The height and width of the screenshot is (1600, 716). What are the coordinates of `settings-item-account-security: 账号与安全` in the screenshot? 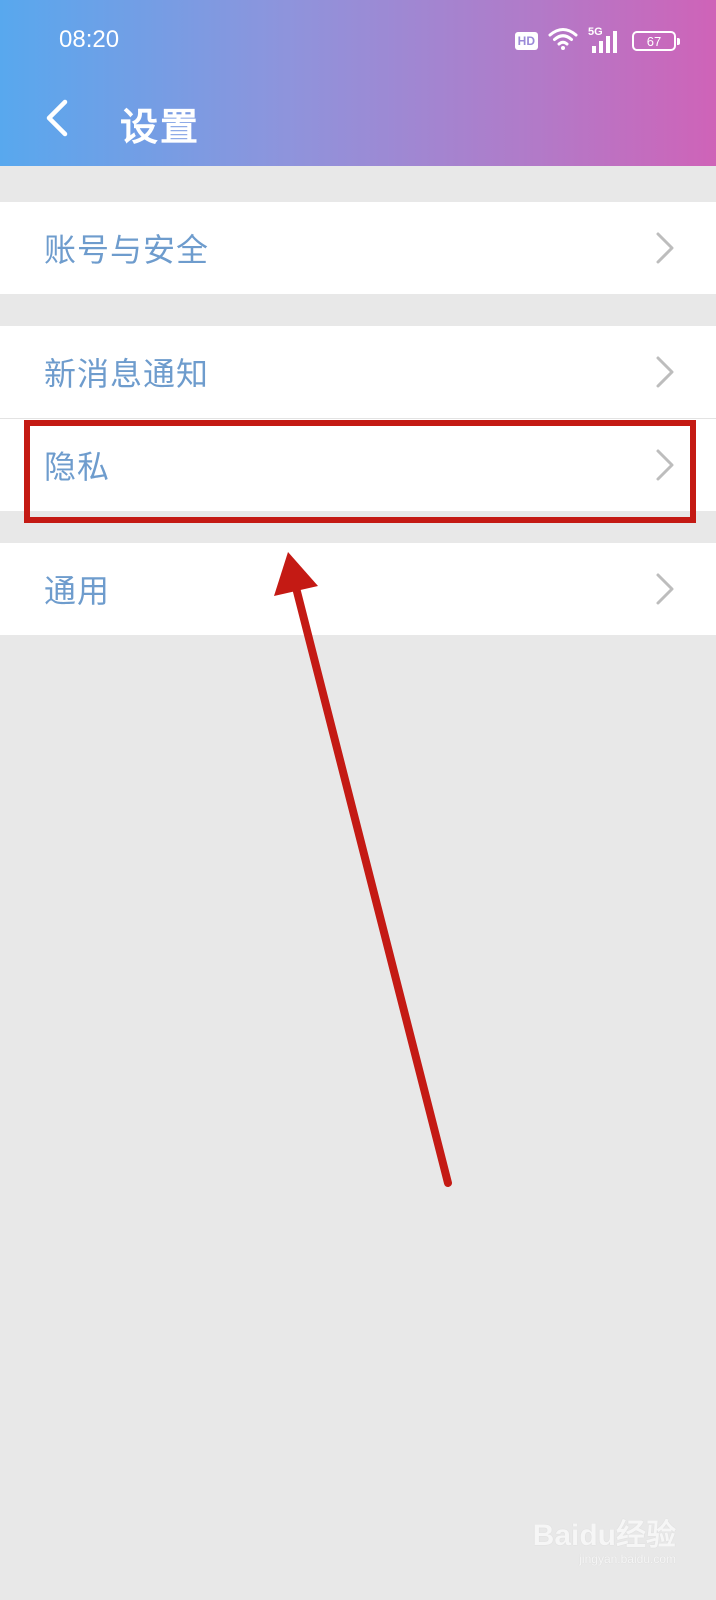 It's located at (358, 248).